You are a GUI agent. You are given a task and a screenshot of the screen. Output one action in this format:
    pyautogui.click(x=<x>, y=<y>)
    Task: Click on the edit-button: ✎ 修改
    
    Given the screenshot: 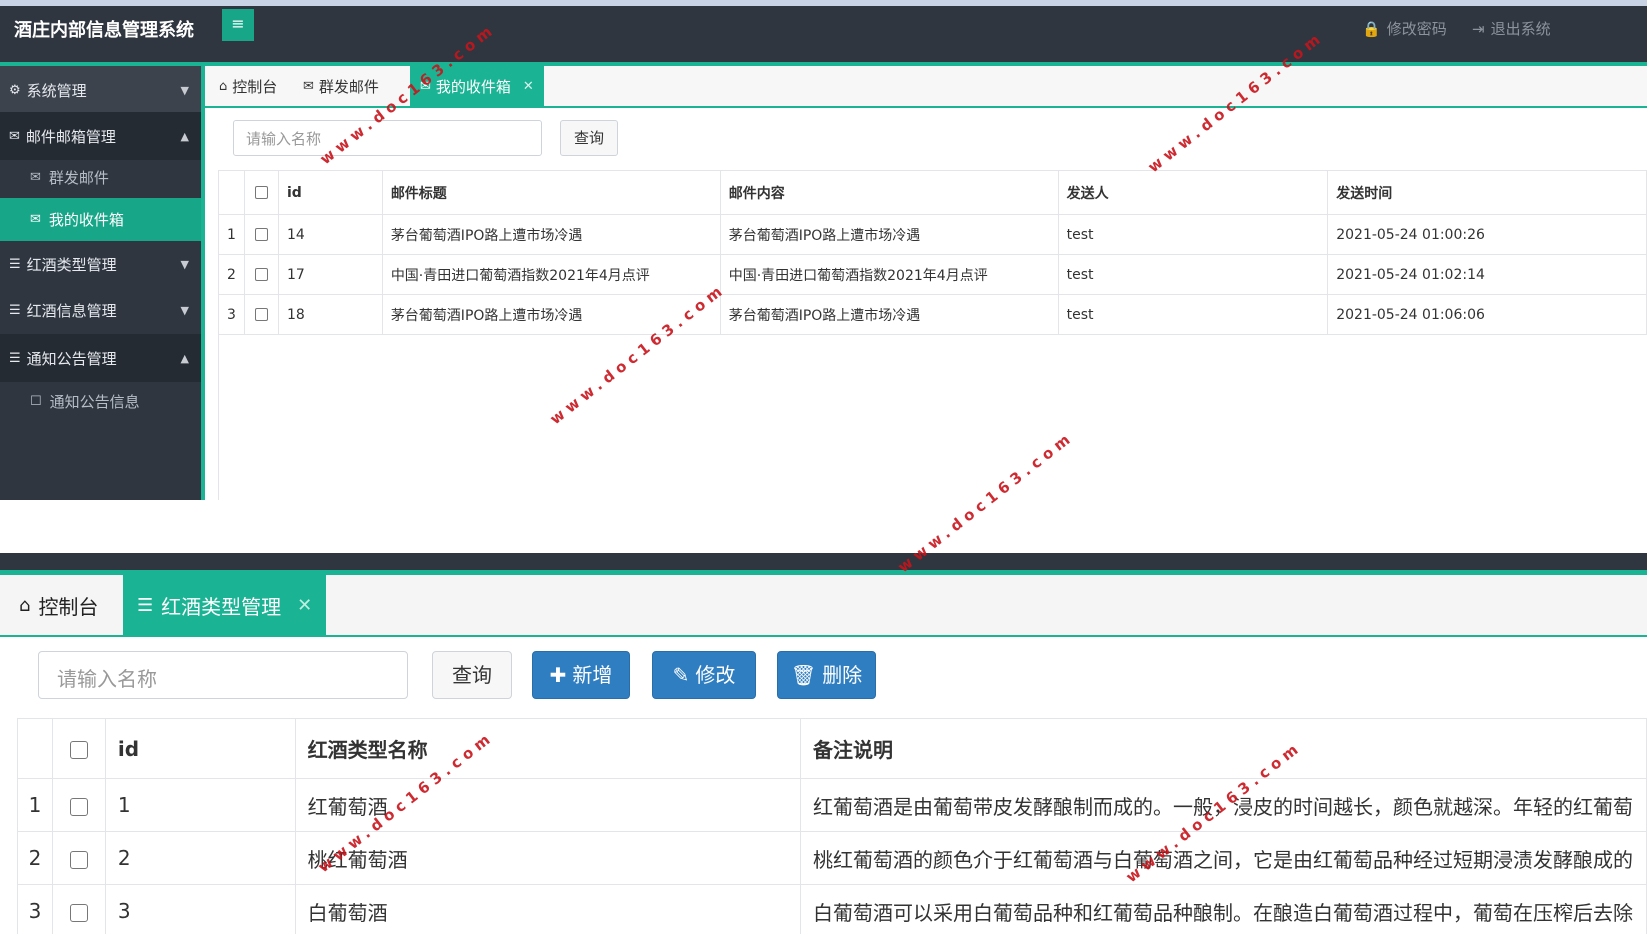 What is the action you would take?
    pyautogui.click(x=704, y=675)
    